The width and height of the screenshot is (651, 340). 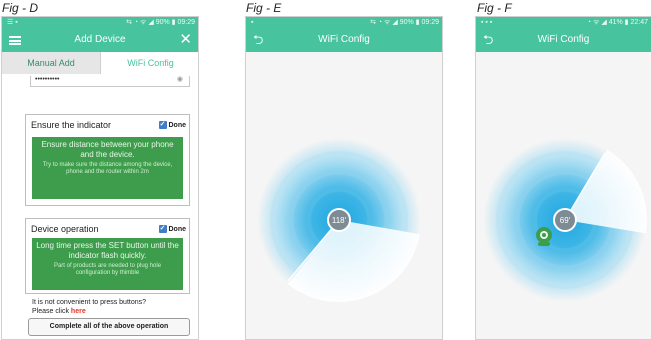 I want to click on fig-d-label: Fig - D, so click(x=20, y=8).